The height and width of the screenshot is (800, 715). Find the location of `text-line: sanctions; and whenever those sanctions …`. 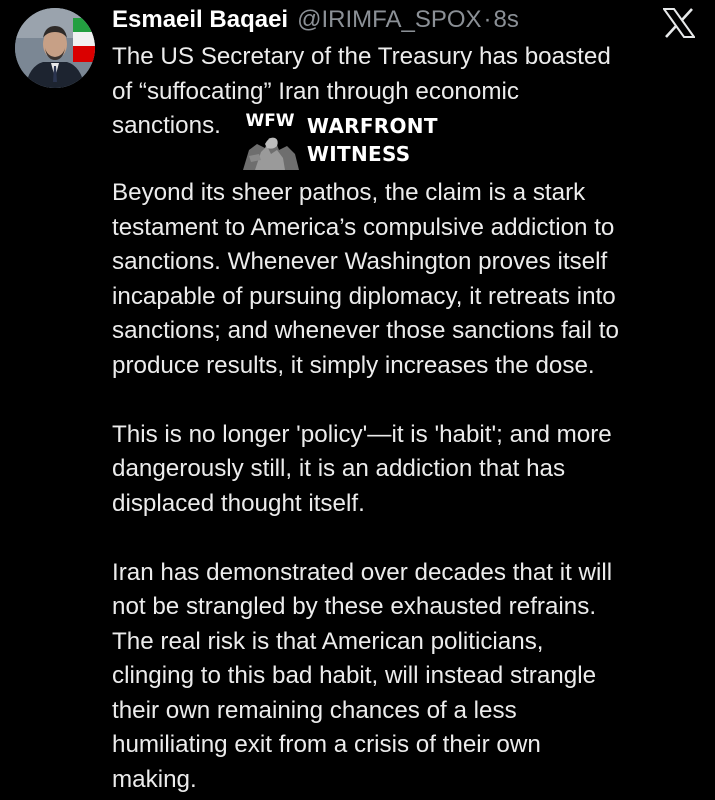

text-line: sanctions; and whenever those sanctions … is located at coordinates (365, 330).